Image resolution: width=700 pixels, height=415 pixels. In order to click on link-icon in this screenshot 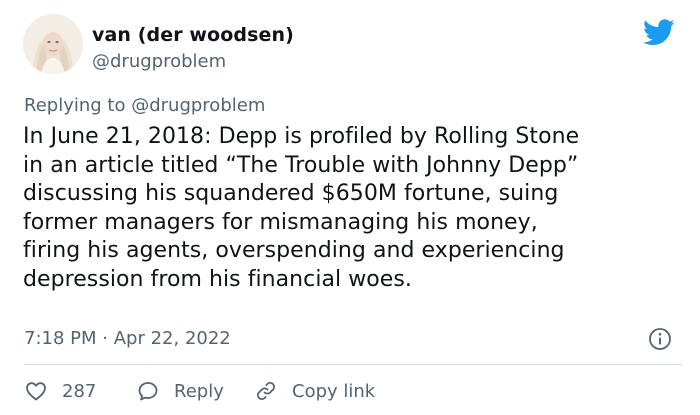, I will do `click(266, 391)`.